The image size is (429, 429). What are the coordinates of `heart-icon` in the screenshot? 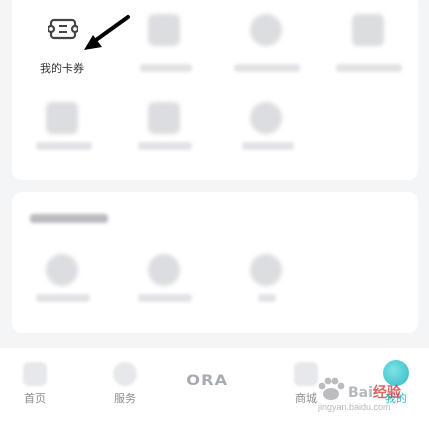 It's located at (125, 374).